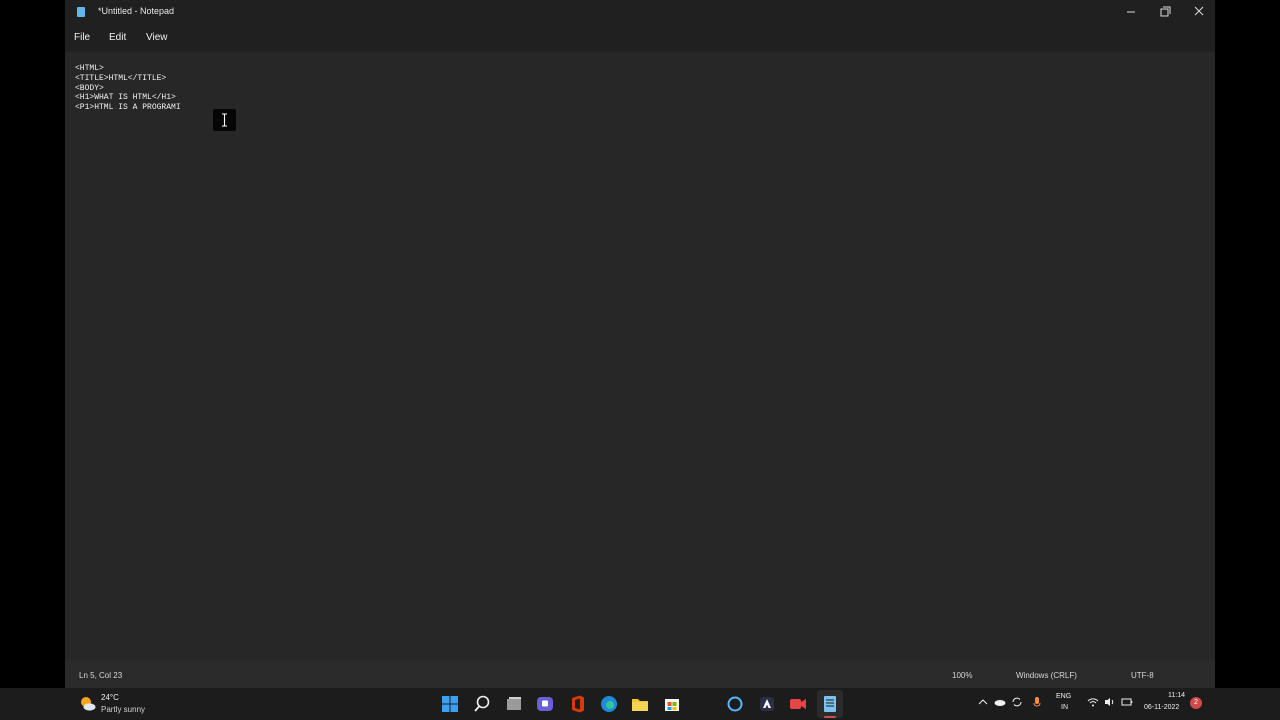 Image resolution: width=1280 pixels, height=720 pixels. I want to click on weather-condition: Partly sunny, so click(123, 709).